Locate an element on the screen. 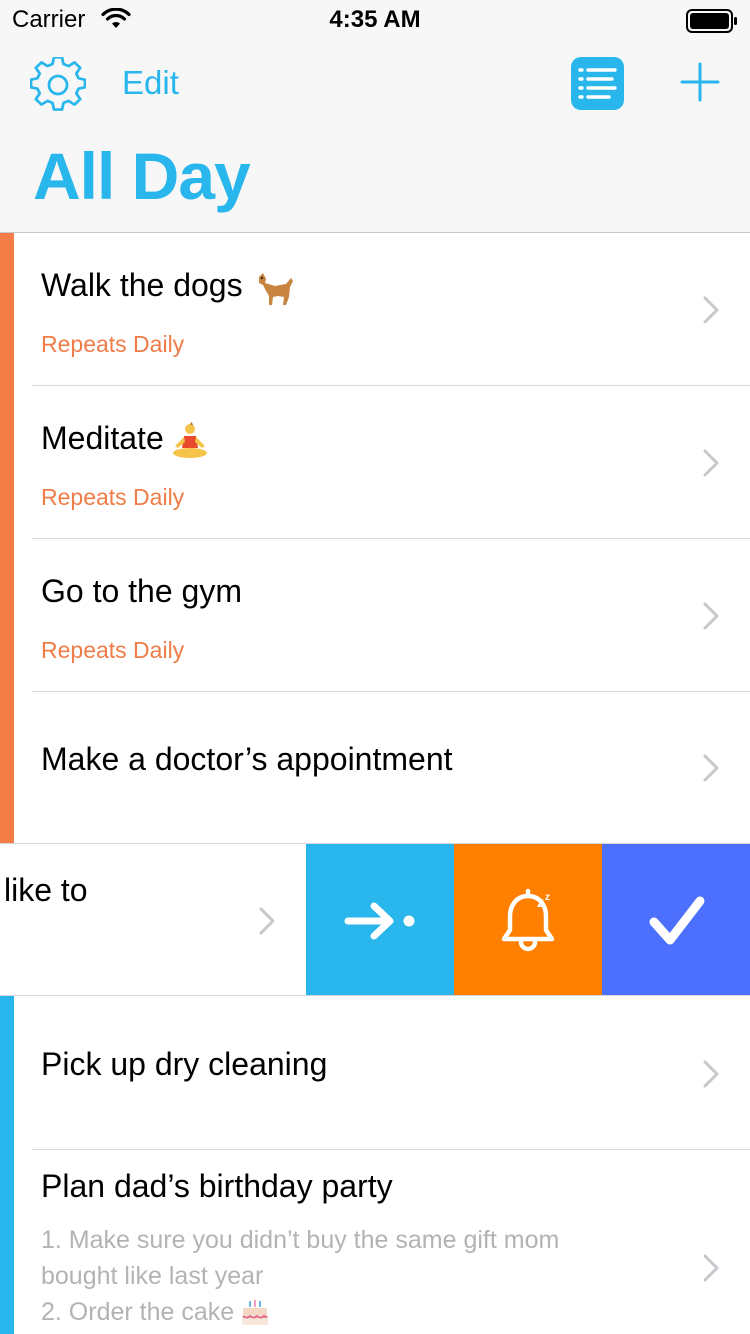 This screenshot has width=750, height=1334. swiped-task-row: like to z z is located at coordinates (375, 919).